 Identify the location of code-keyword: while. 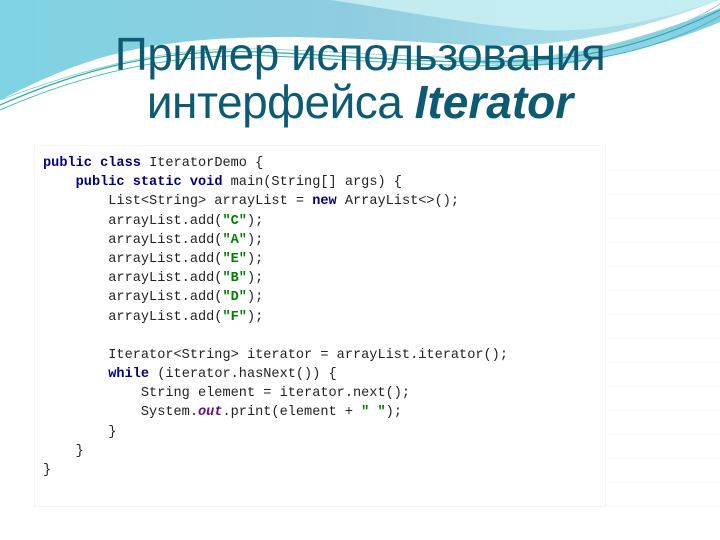
(129, 375).